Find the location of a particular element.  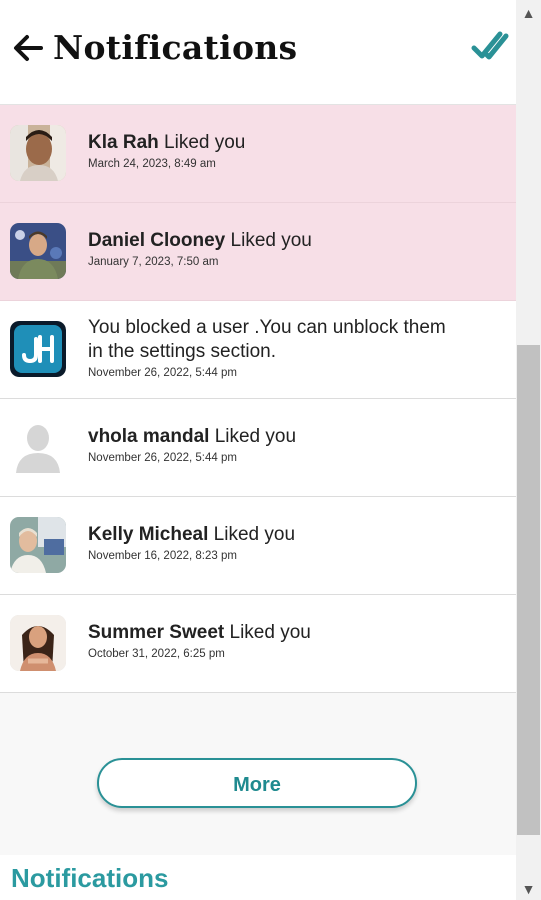

notification-text: vhola mandal Liked you is located at coordinates (298, 437).